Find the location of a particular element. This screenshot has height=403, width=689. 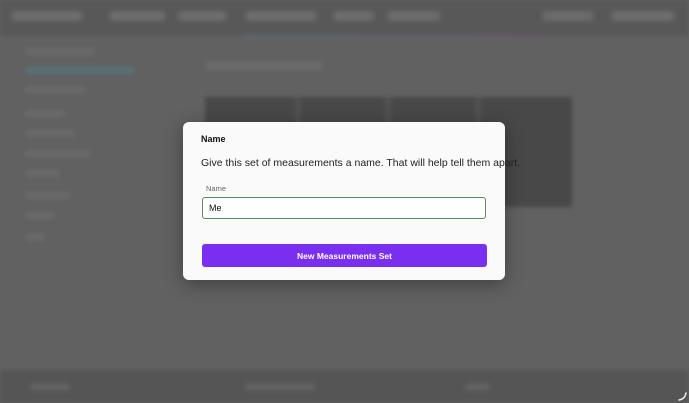

name-field-label: Name is located at coordinates (216, 188).